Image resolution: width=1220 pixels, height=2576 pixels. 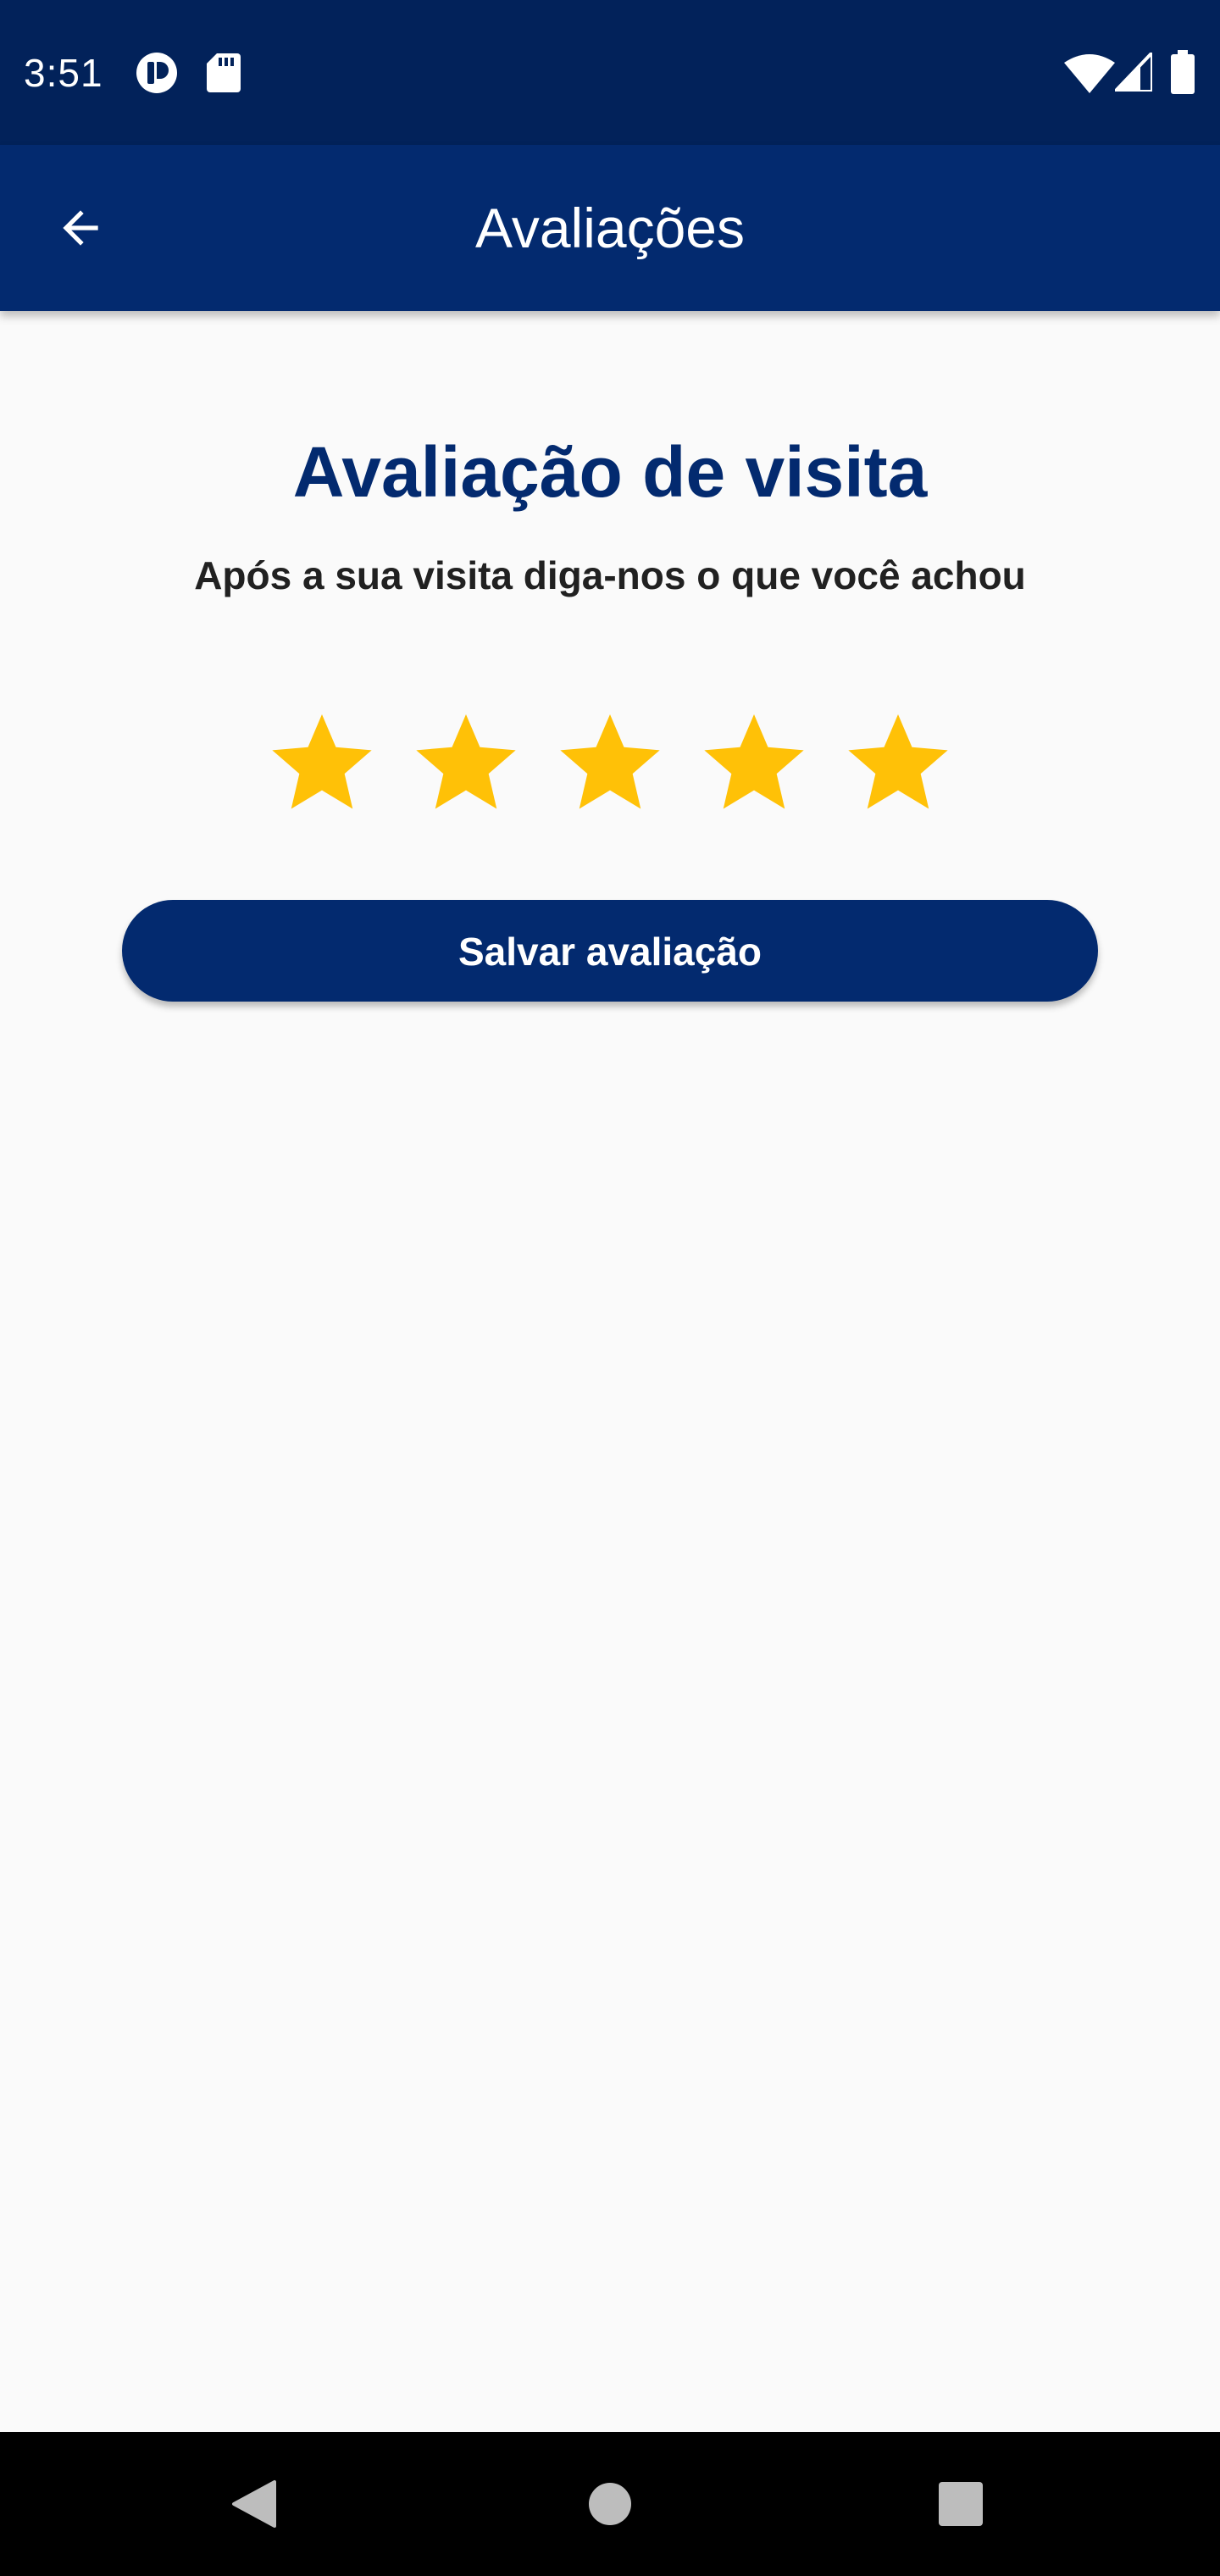 I want to click on battery-icon, so click(x=1183, y=72).